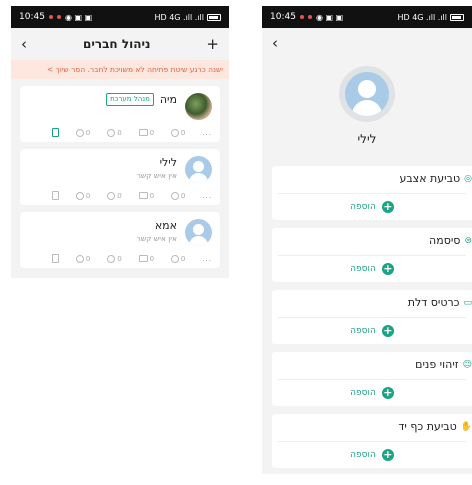  I want to click on member-name: לילי, so click(168, 162).